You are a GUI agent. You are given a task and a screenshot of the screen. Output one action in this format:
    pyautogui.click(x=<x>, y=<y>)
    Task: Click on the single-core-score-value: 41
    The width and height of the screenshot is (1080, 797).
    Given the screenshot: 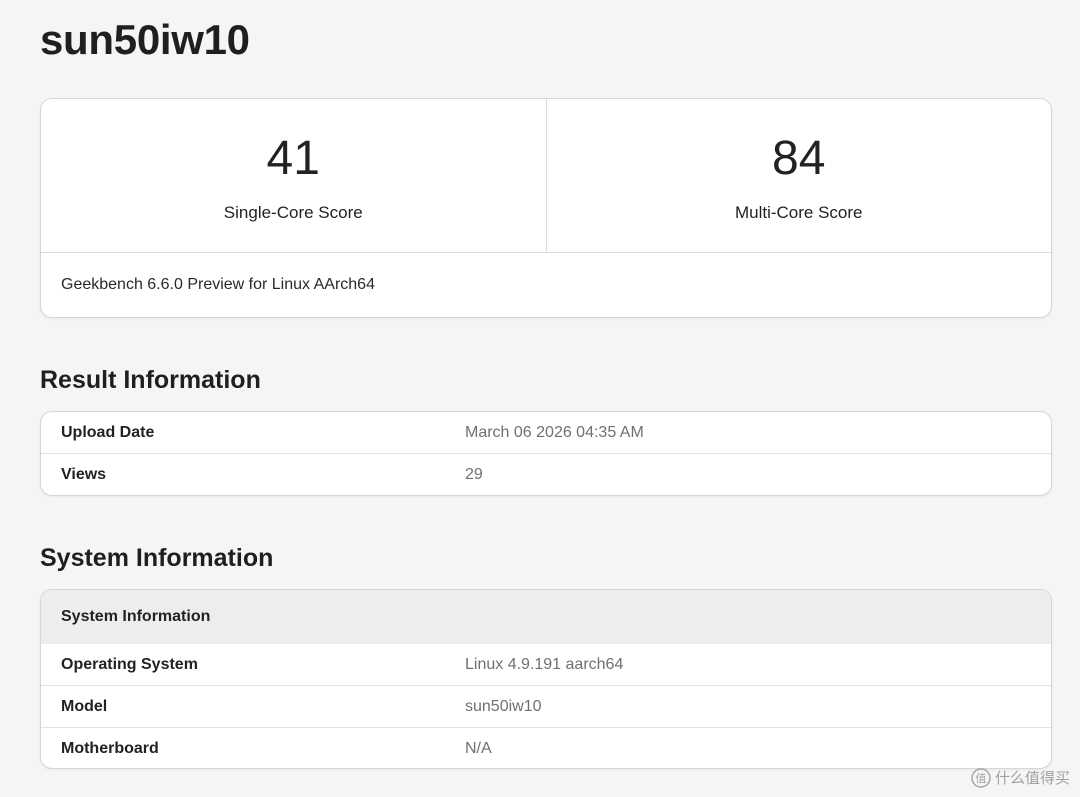 What is the action you would take?
    pyautogui.click(x=293, y=158)
    